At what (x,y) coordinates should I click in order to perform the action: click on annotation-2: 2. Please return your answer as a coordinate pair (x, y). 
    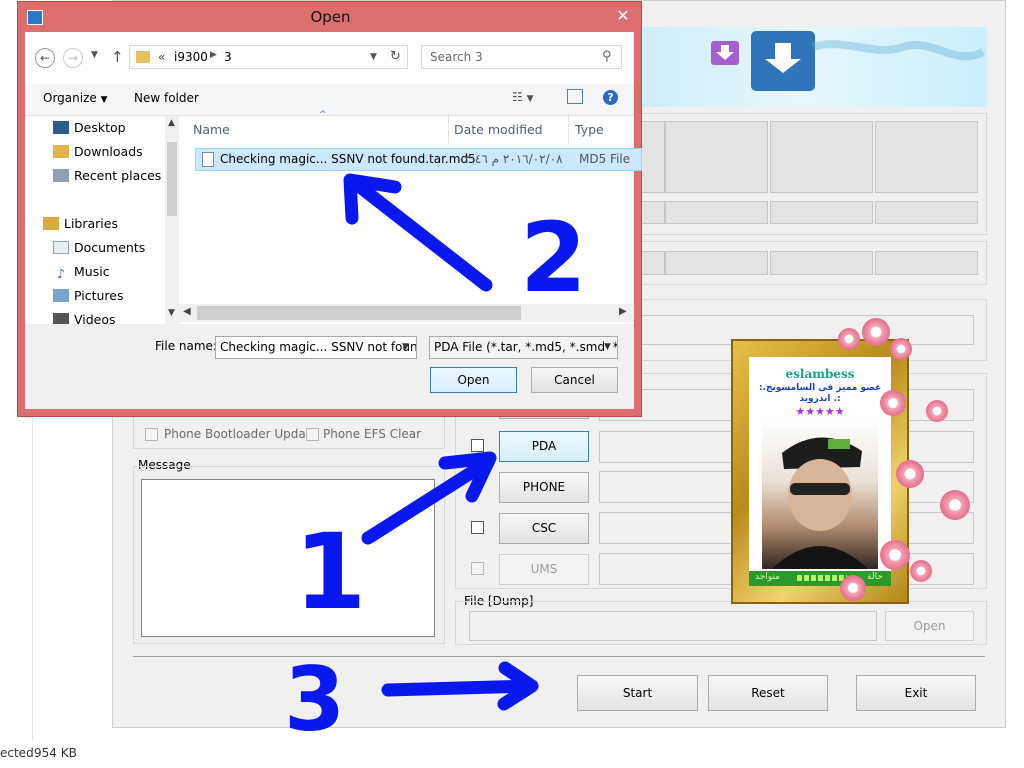
    Looking at the image, I should click on (553, 258).